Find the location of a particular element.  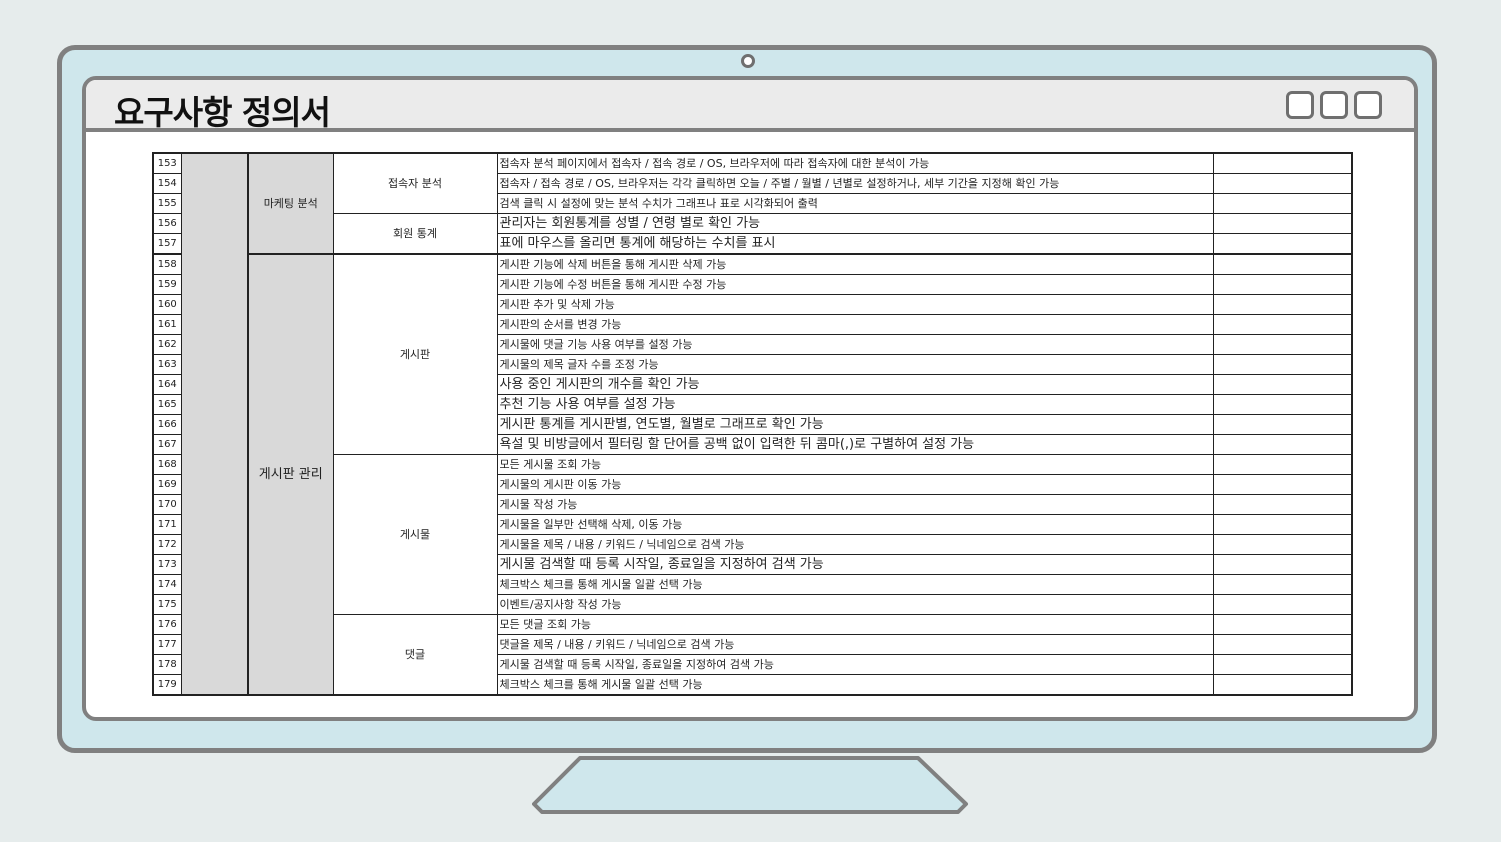

row-number: 178 is located at coordinates (167, 664).